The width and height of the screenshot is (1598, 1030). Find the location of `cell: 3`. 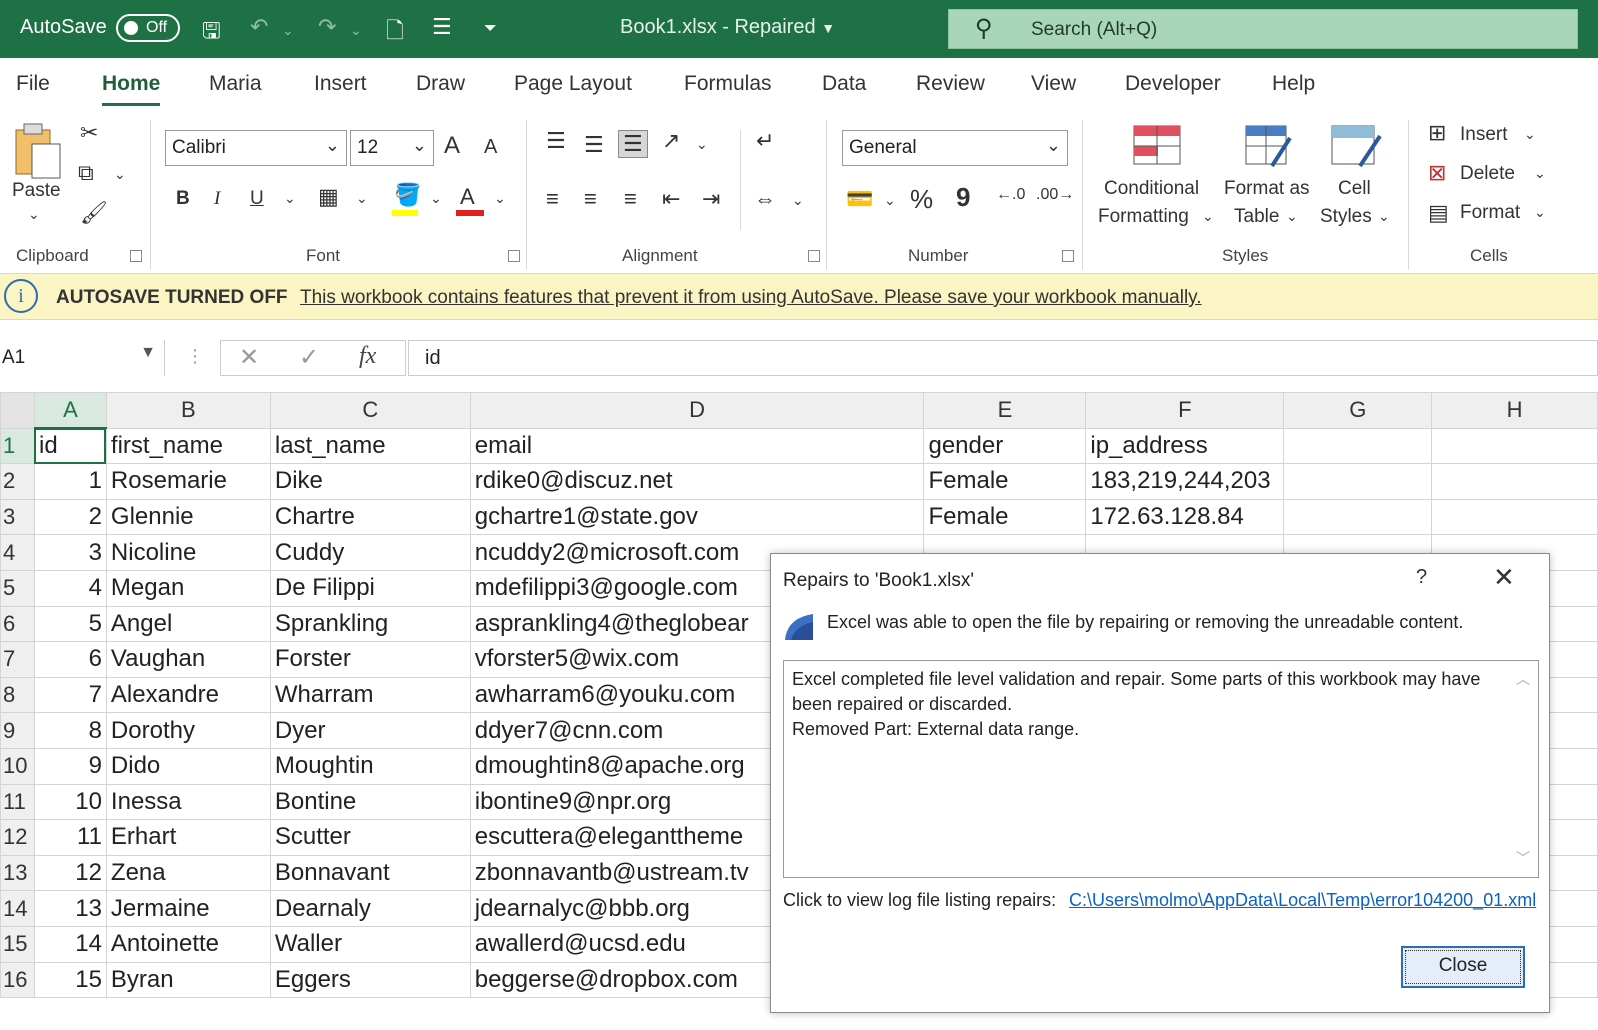

cell: 3 is located at coordinates (70, 552).